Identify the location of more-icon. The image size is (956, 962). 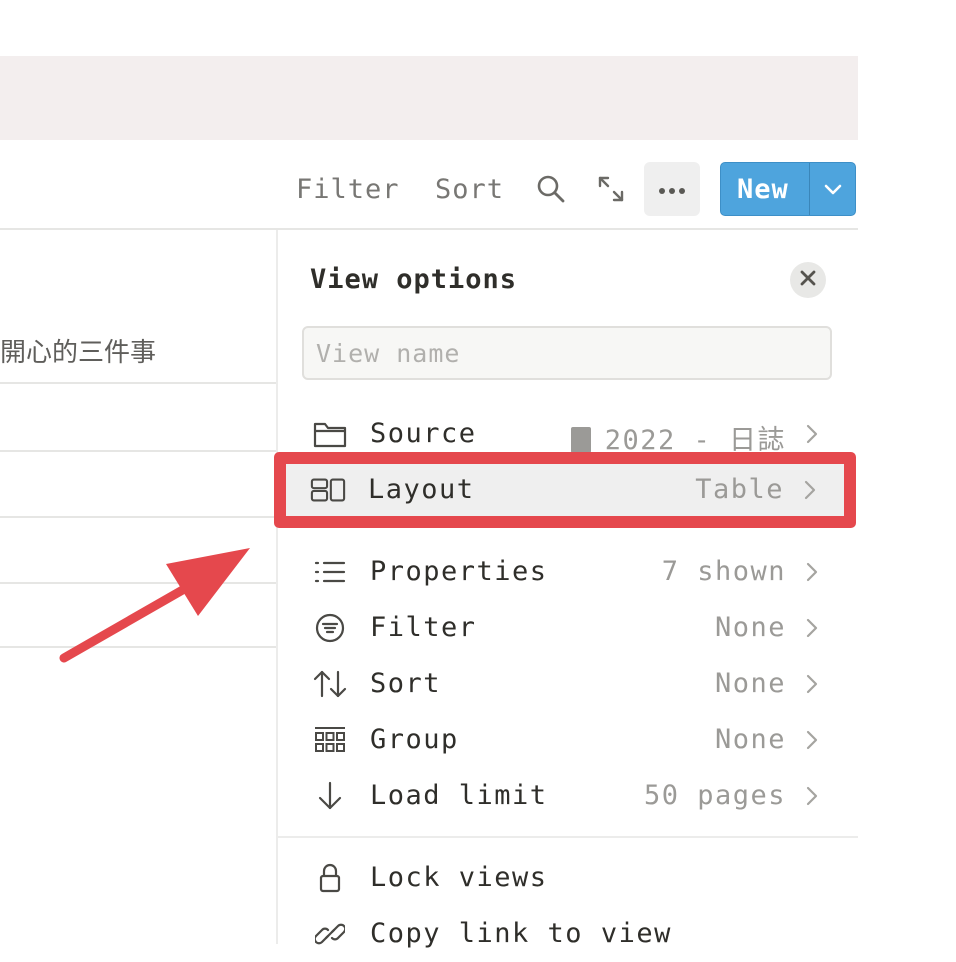
(672, 189).